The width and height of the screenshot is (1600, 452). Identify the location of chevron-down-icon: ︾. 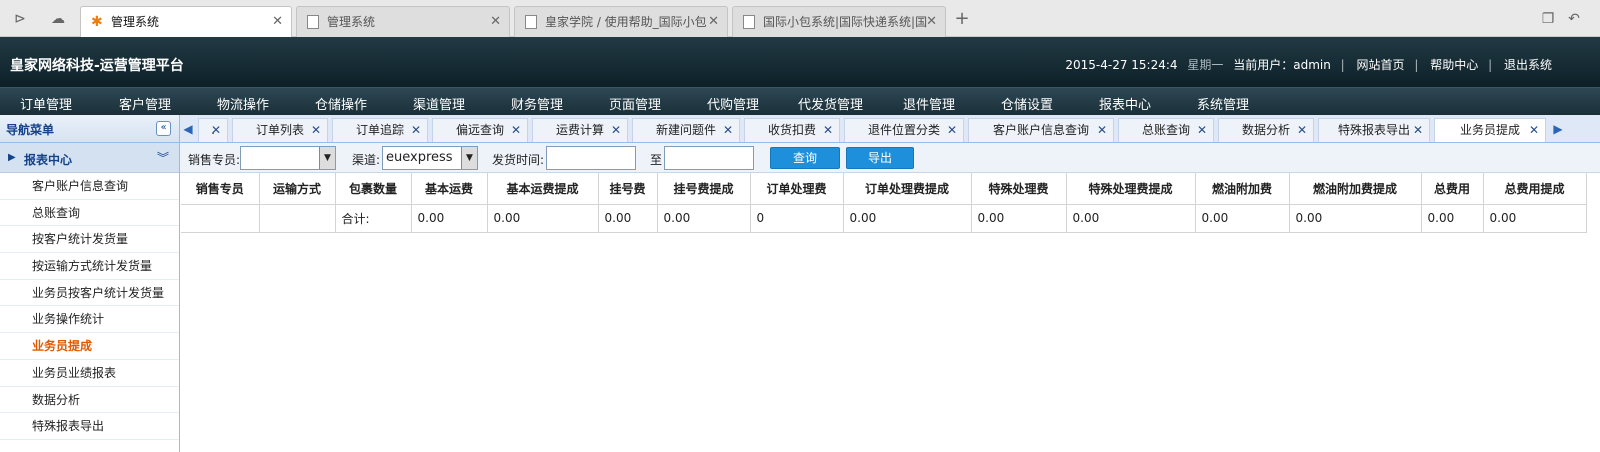
(163, 157).